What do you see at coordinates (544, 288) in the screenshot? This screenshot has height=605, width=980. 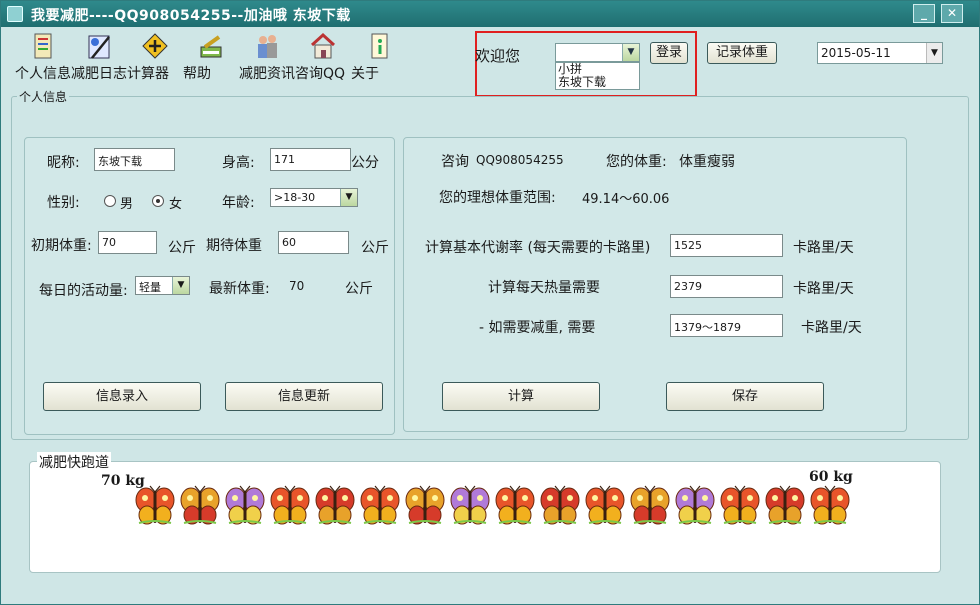 I see `daily-need-label: 计算每天热量需要` at bounding box center [544, 288].